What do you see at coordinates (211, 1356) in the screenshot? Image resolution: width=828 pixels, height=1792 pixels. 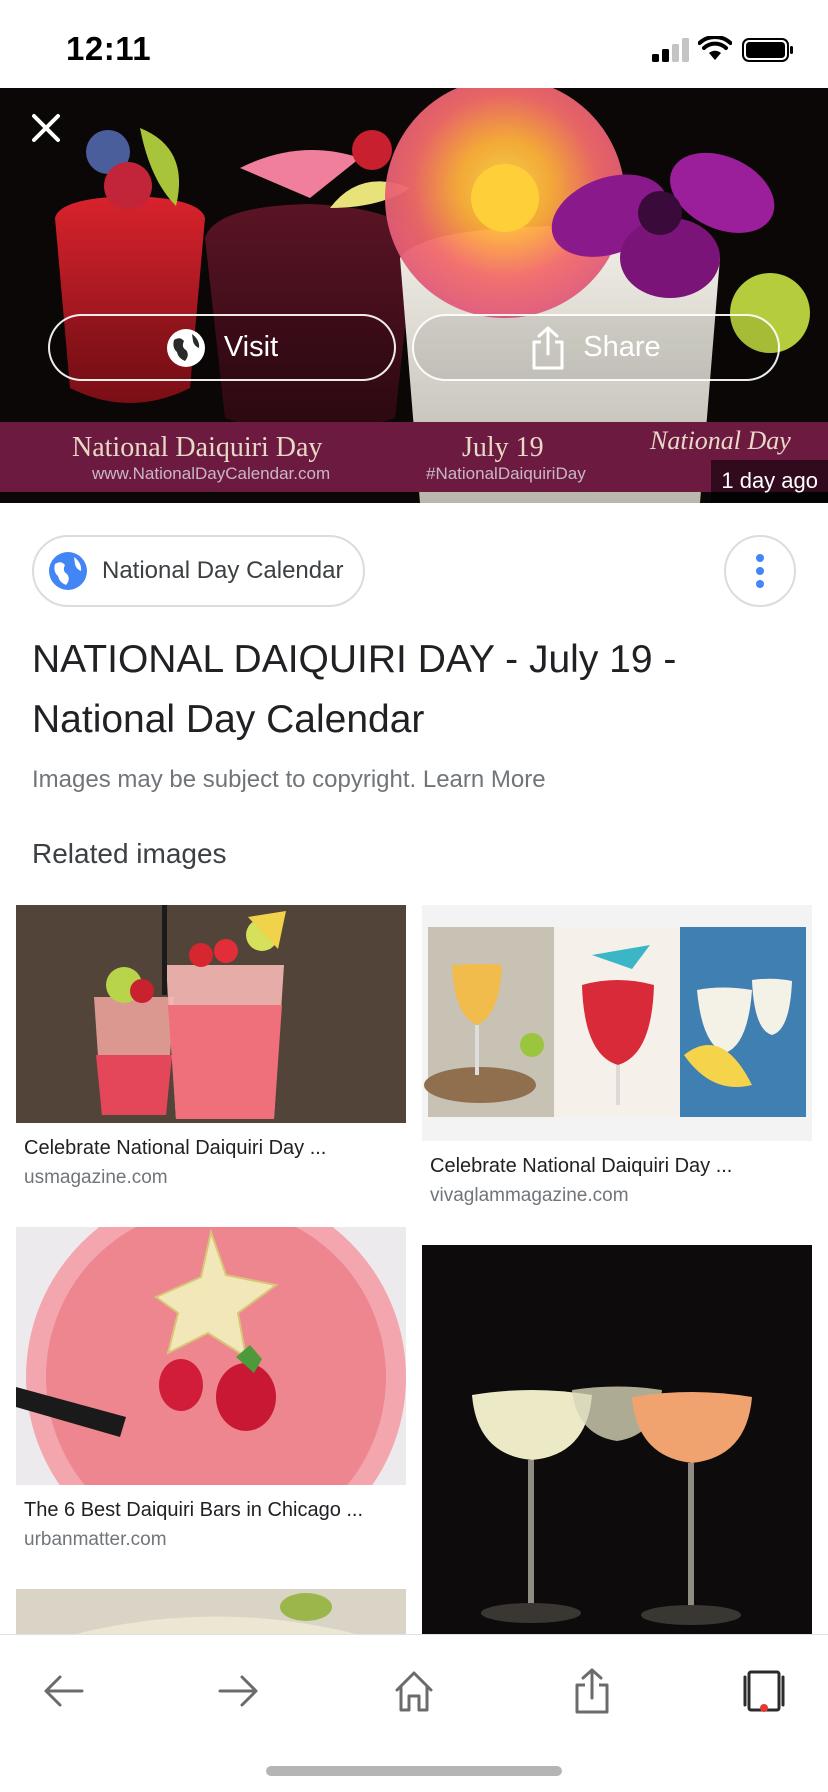 I see `strawberry-slush-thumbnail` at bounding box center [211, 1356].